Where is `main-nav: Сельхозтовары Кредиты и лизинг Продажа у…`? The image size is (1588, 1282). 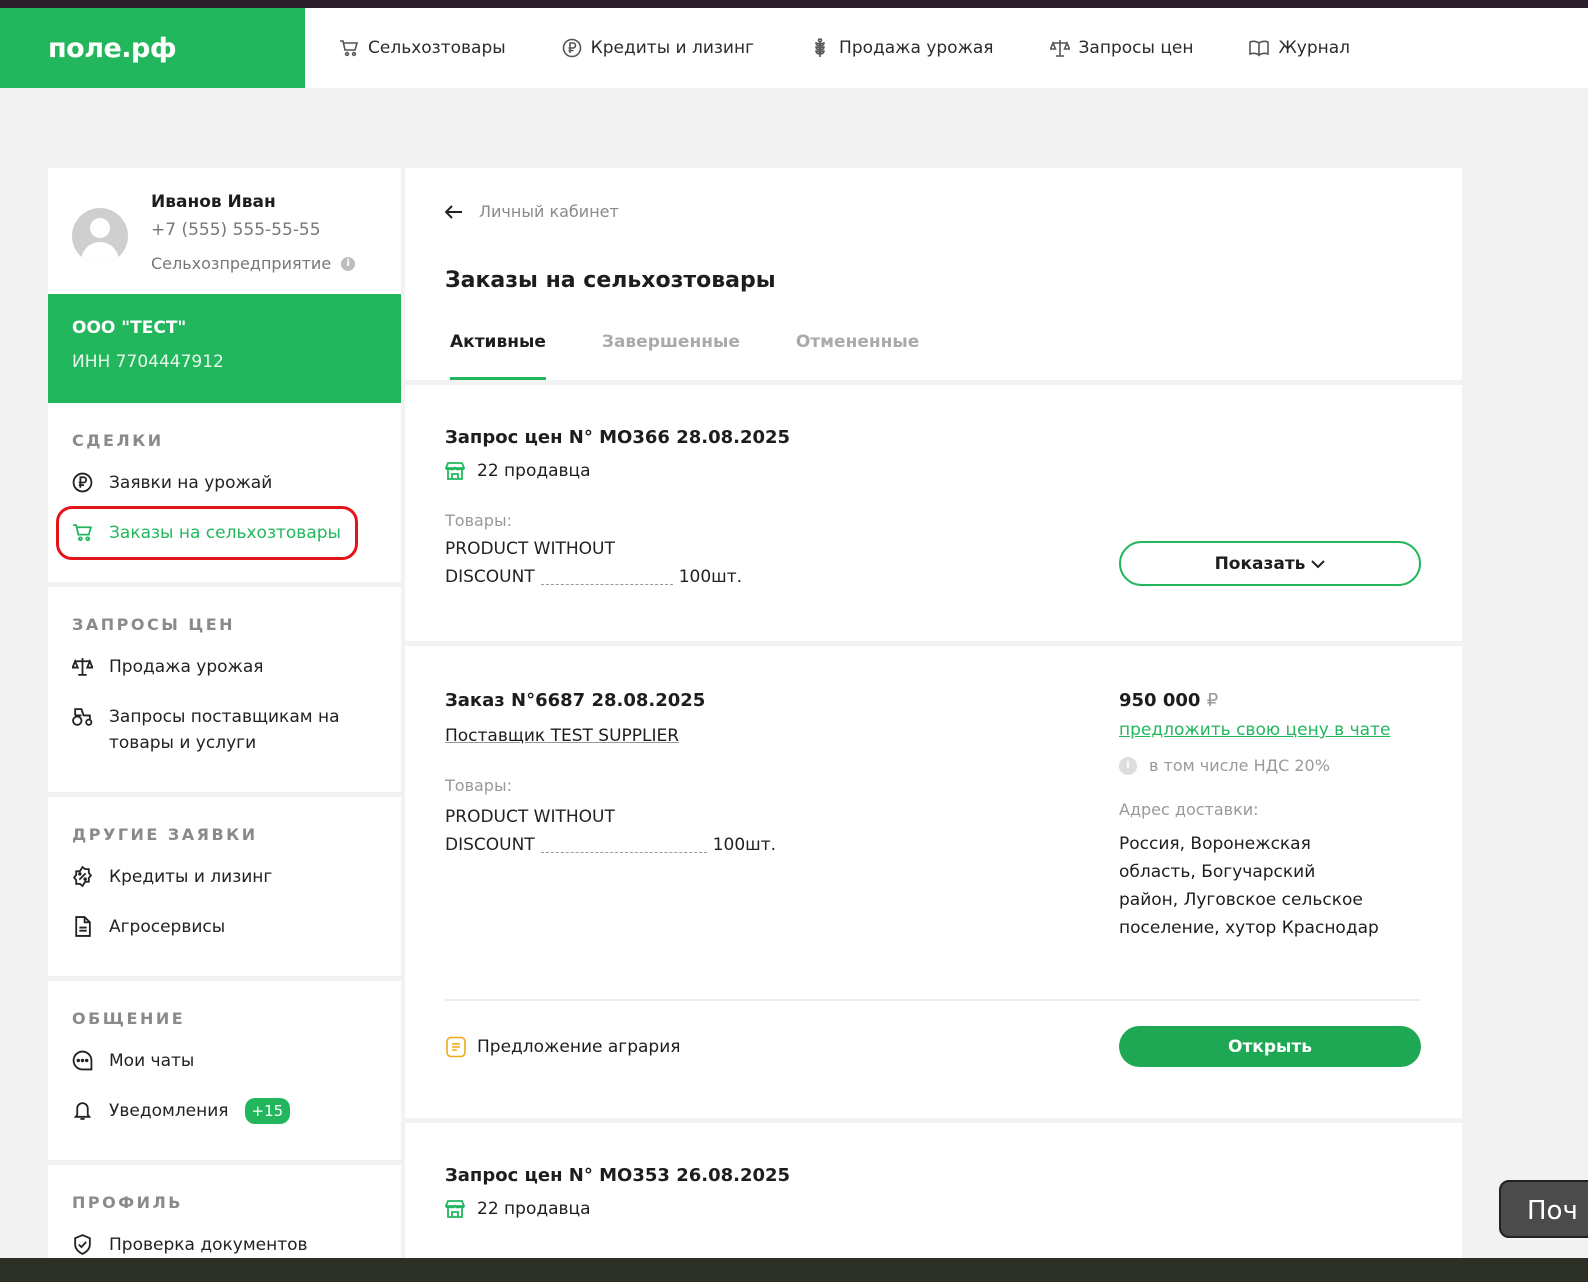
main-nav: Сельхозтовары Кредиты и лизинг Продажа у… is located at coordinates (872, 48).